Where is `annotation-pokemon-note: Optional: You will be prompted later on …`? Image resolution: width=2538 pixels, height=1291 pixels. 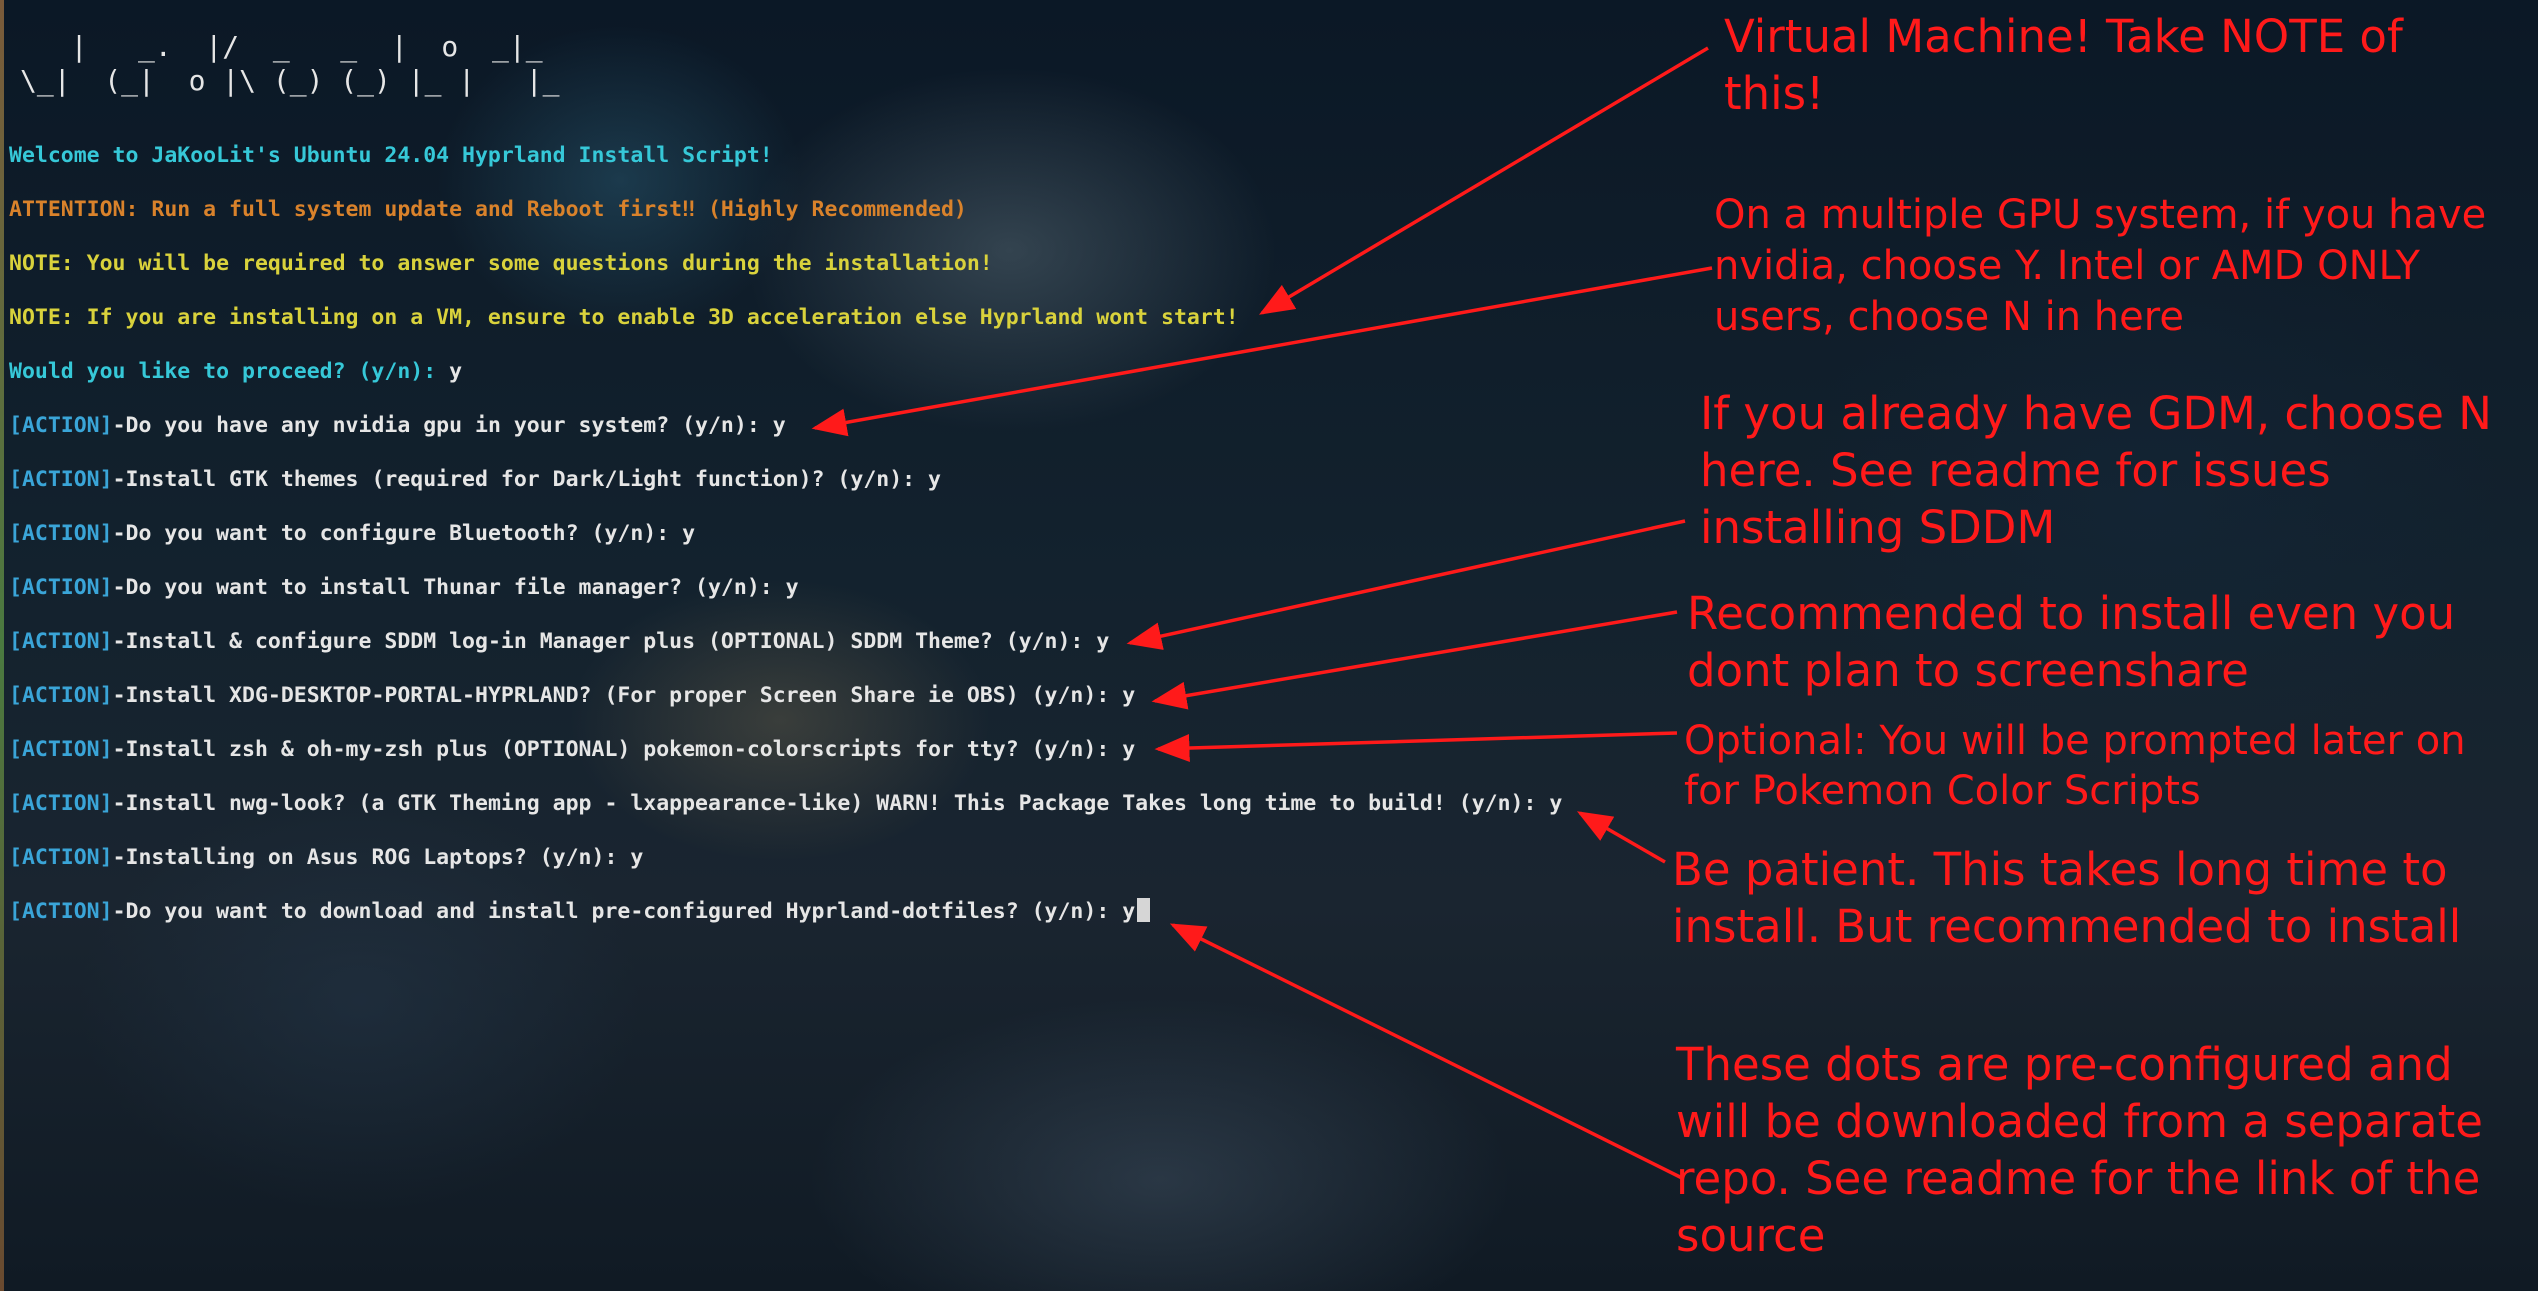 annotation-pokemon-note: Optional: You will be prompted later on … is located at coordinates (2075, 766).